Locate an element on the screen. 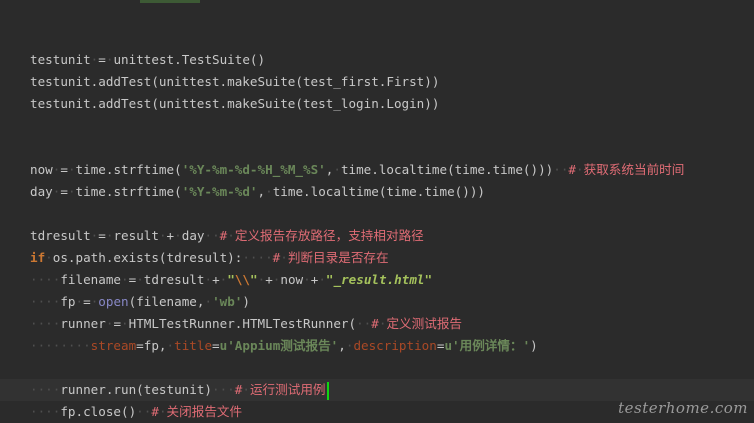 This screenshot has height=423, width=754. code-token: '%Y-%m-%d-%H_%M_%S' is located at coordinates (253, 169).